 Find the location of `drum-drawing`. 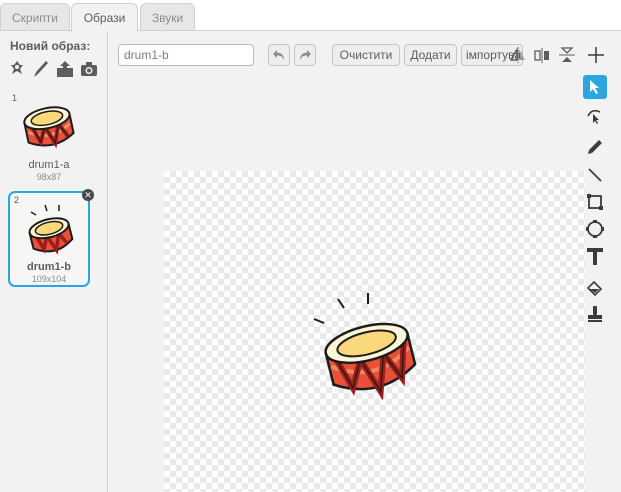

drum-drawing is located at coordinates (365, 347).